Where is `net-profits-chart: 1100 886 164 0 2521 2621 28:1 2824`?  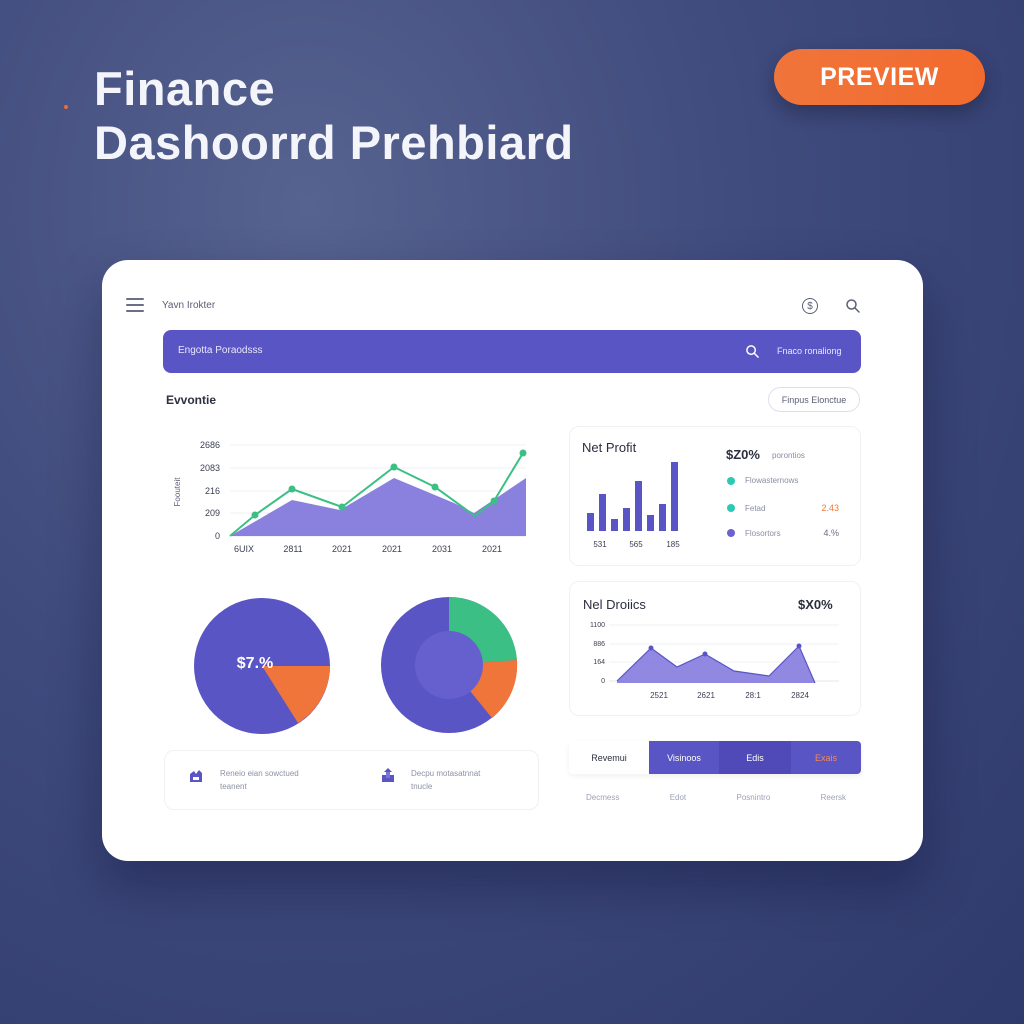 net-profits-chart: 1100 886 164 0 2521 2621 28:1 2824 is located at coordinates (714, 661).